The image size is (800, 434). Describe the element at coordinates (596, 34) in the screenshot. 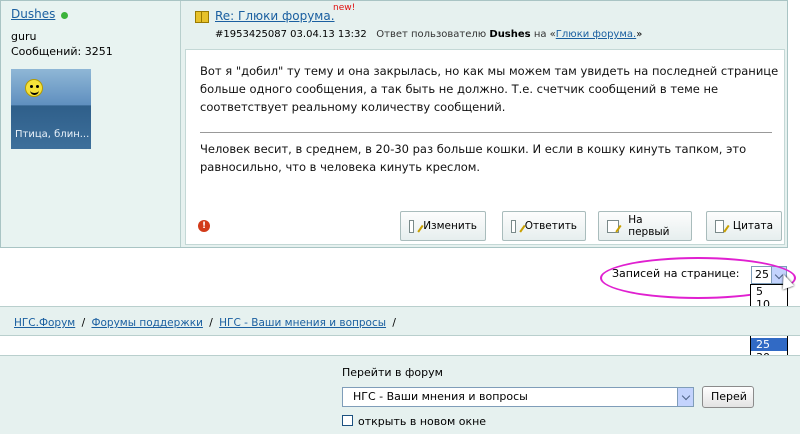

I see `reply-topic-link: Глюки форума.` at that location.